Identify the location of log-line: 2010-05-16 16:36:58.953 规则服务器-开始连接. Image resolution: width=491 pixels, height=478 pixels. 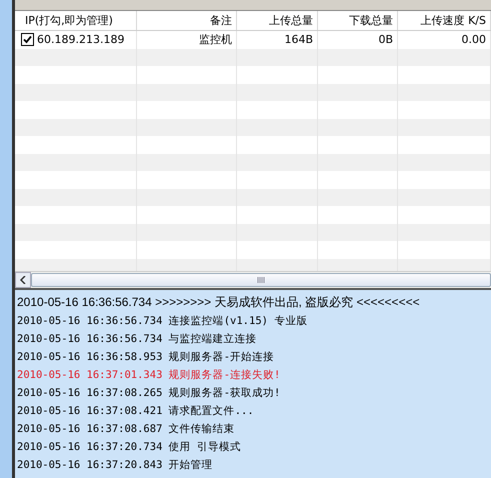
(145, 357).